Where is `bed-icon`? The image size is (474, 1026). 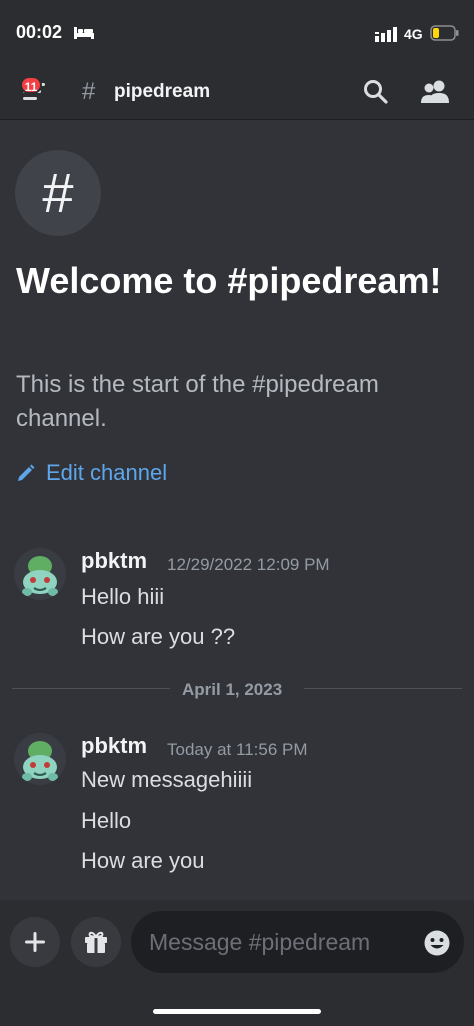
bed-icon is located at coordinates (84, 33).